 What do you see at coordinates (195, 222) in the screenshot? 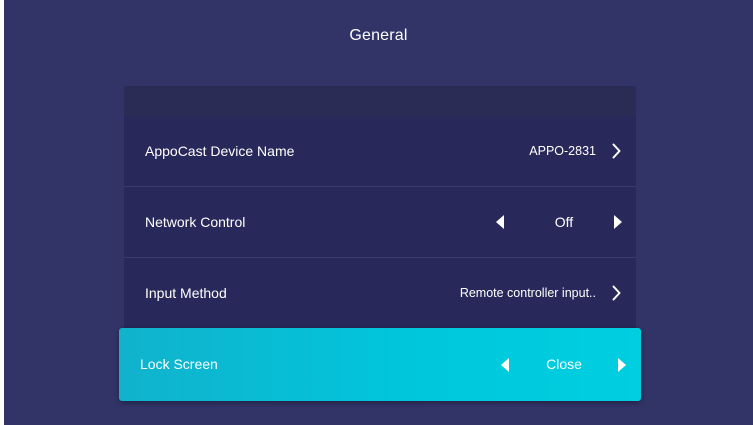
I see `setting-label: Network Control` at bounding box center [195, 222].